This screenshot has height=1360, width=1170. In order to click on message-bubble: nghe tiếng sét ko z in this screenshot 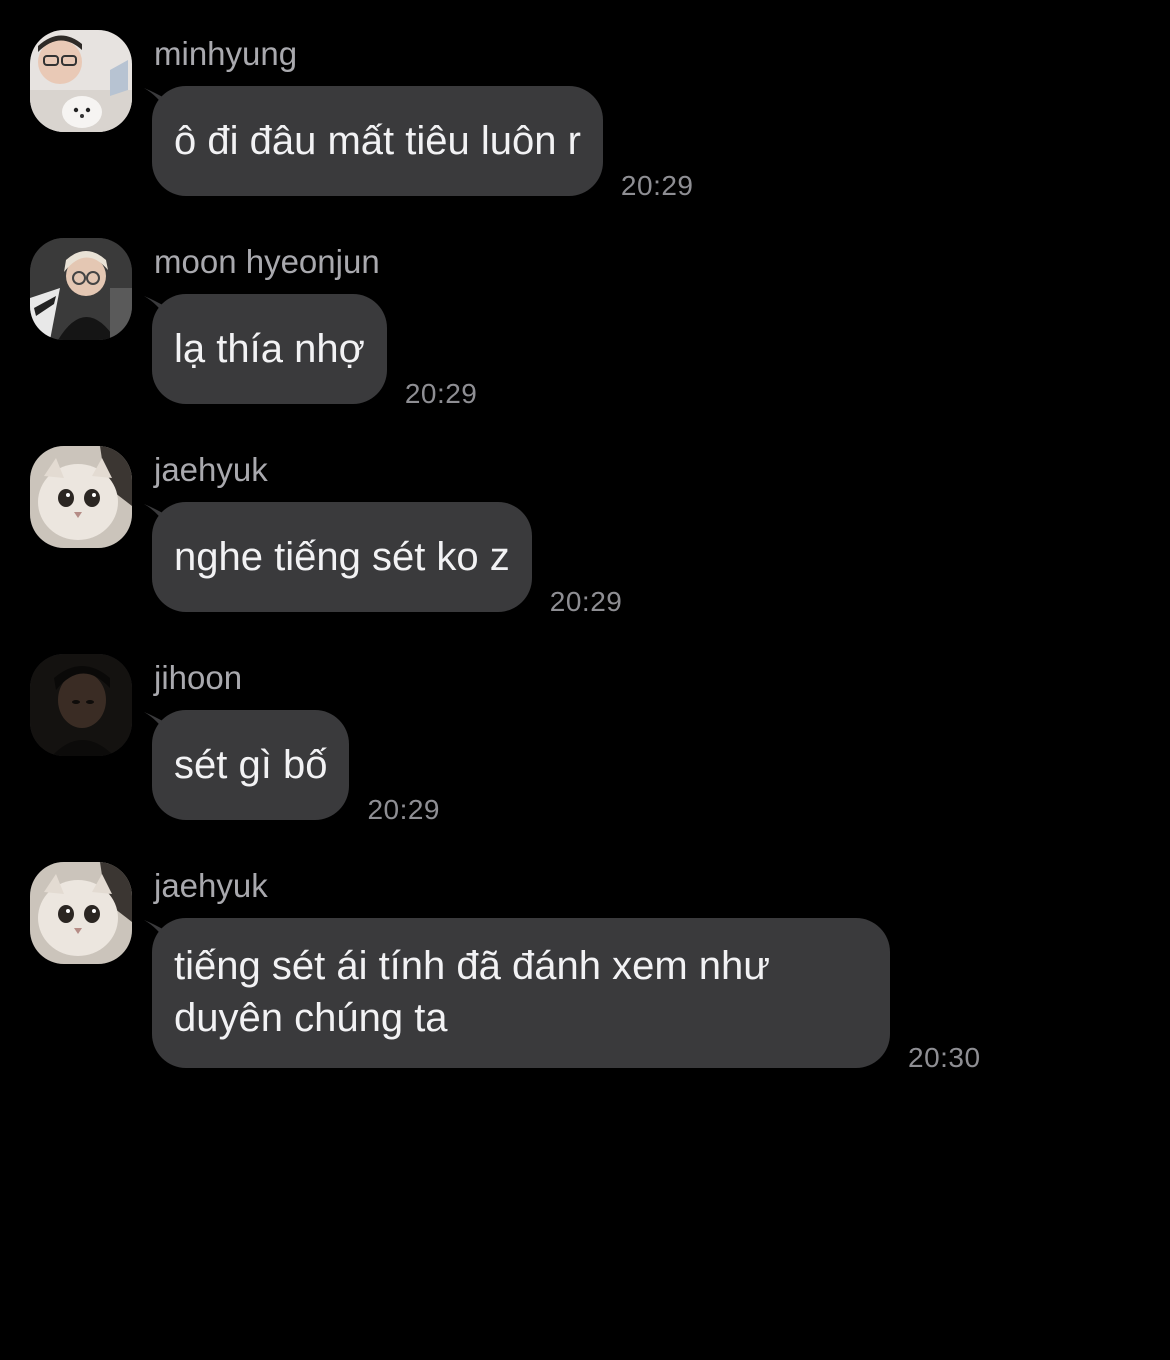, I will do `click(338, 557)`.